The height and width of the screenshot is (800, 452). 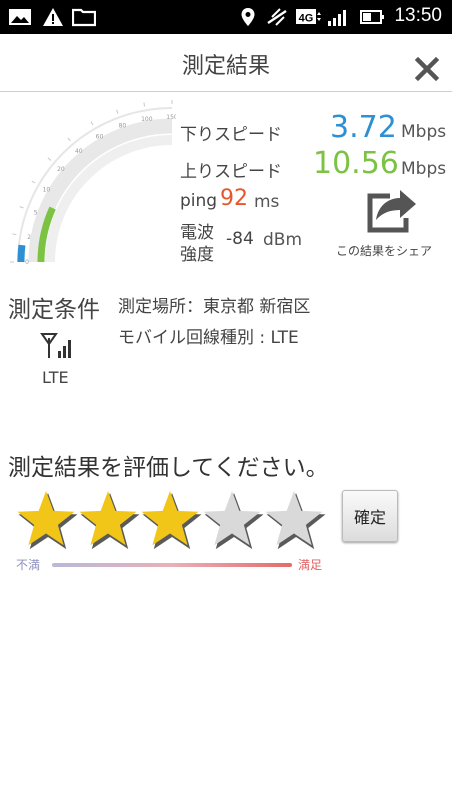 I want to click on share-button: この結果をシェア, so click(x=384, y=223).